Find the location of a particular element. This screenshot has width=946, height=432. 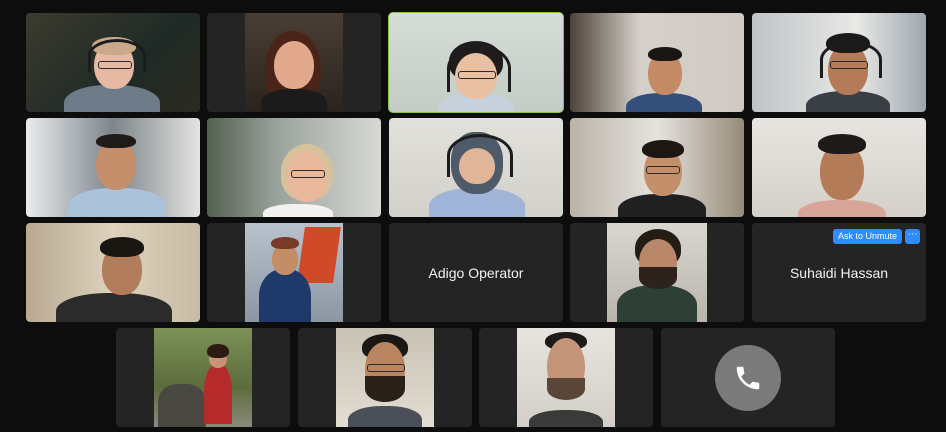

phone-avatar is located at coordinates (748, 377).